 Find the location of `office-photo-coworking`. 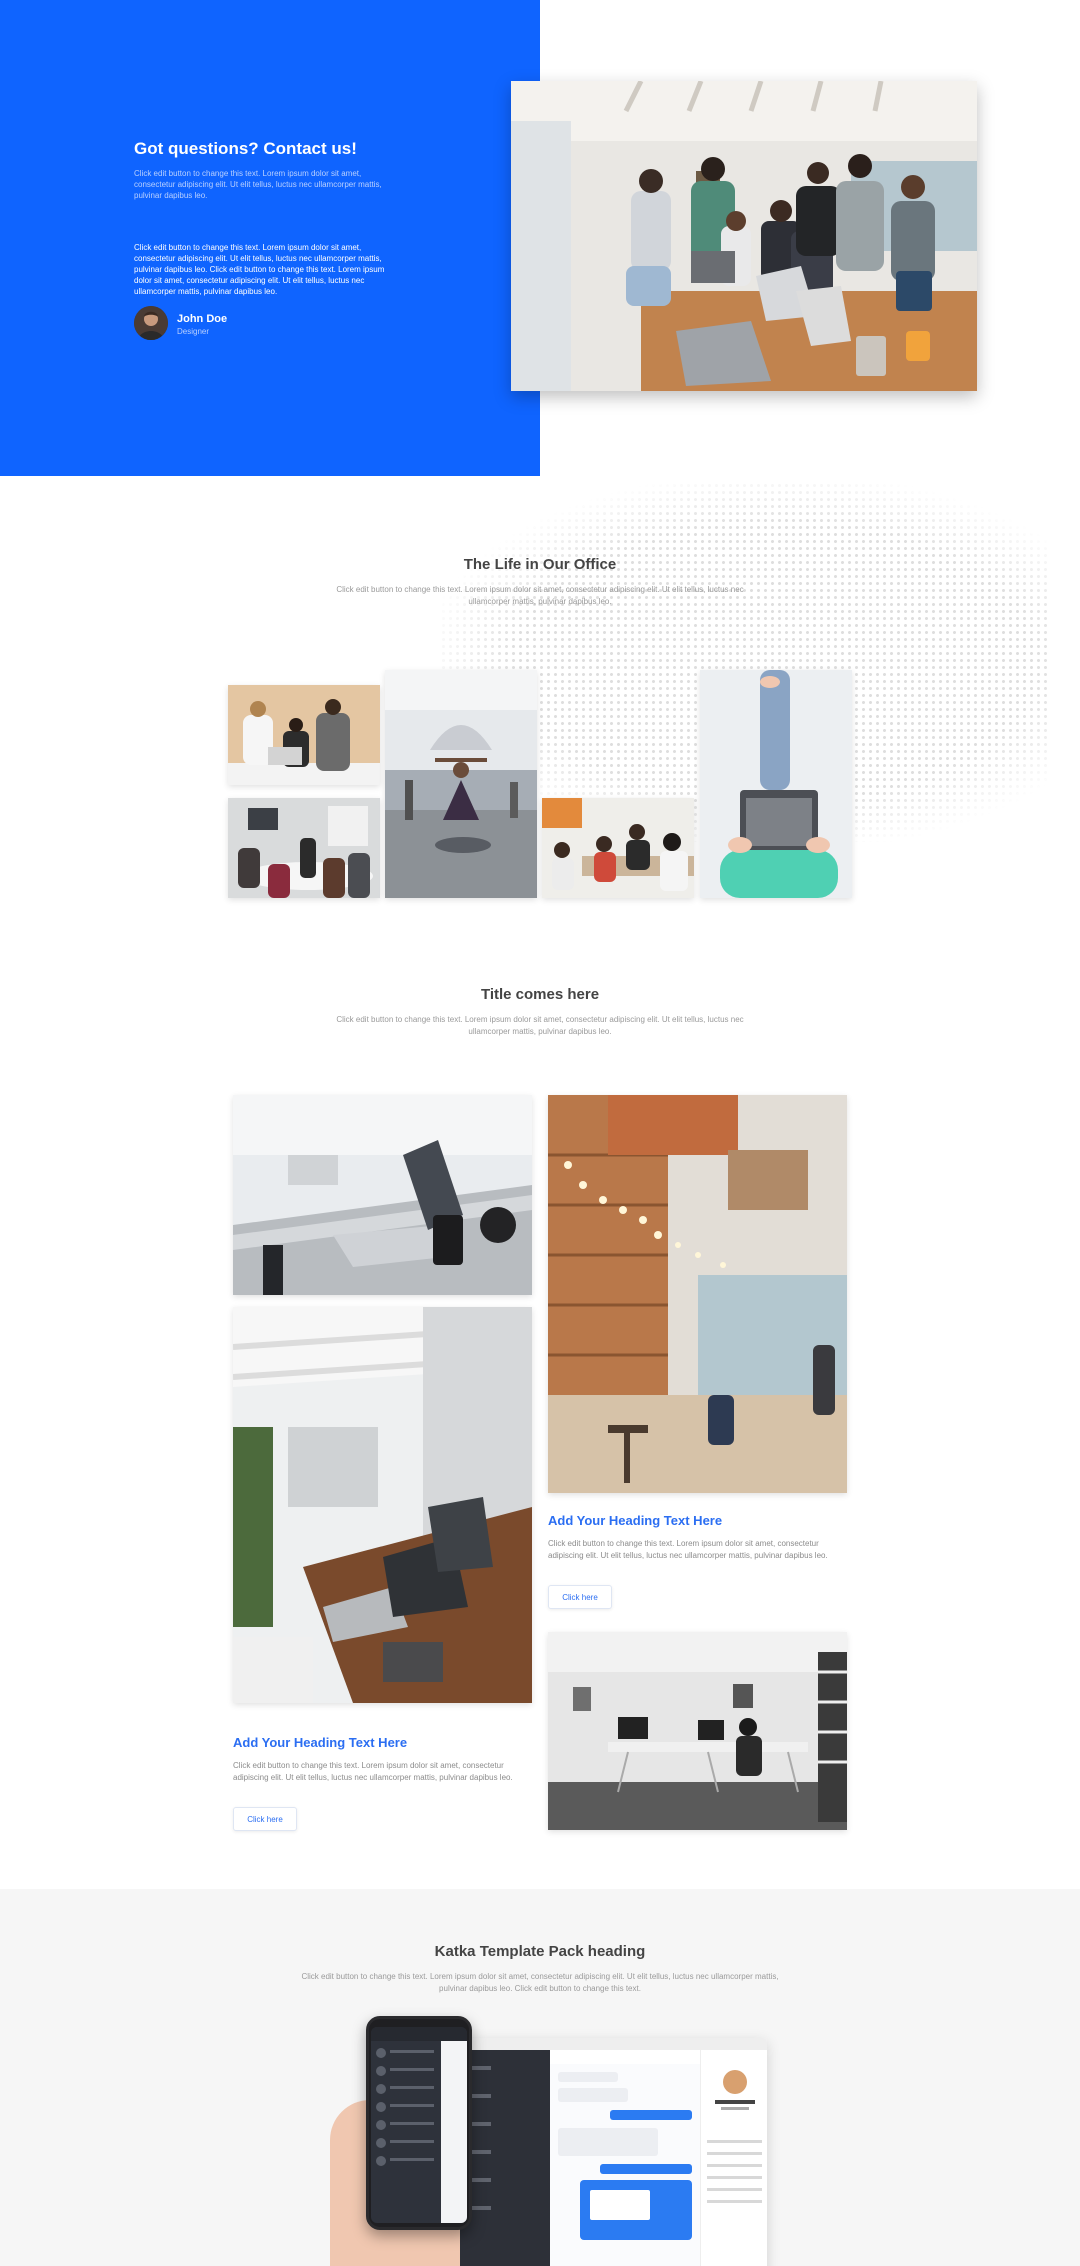

office-photo-coworking is located at coordinates (618, 848).